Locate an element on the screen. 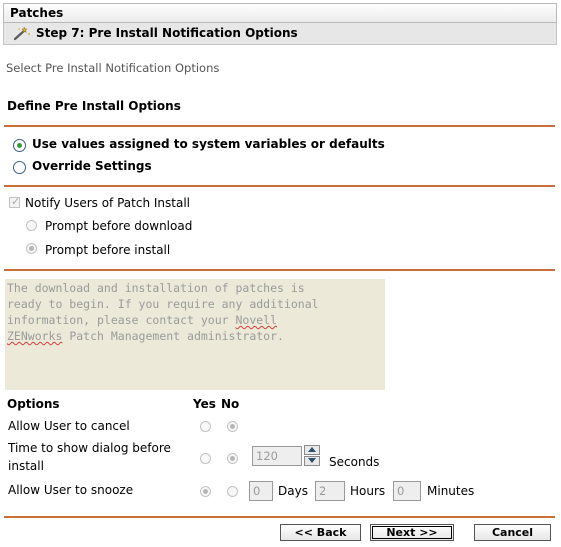  check-mark-icon: ✓ is located at coordinates (16, 201).